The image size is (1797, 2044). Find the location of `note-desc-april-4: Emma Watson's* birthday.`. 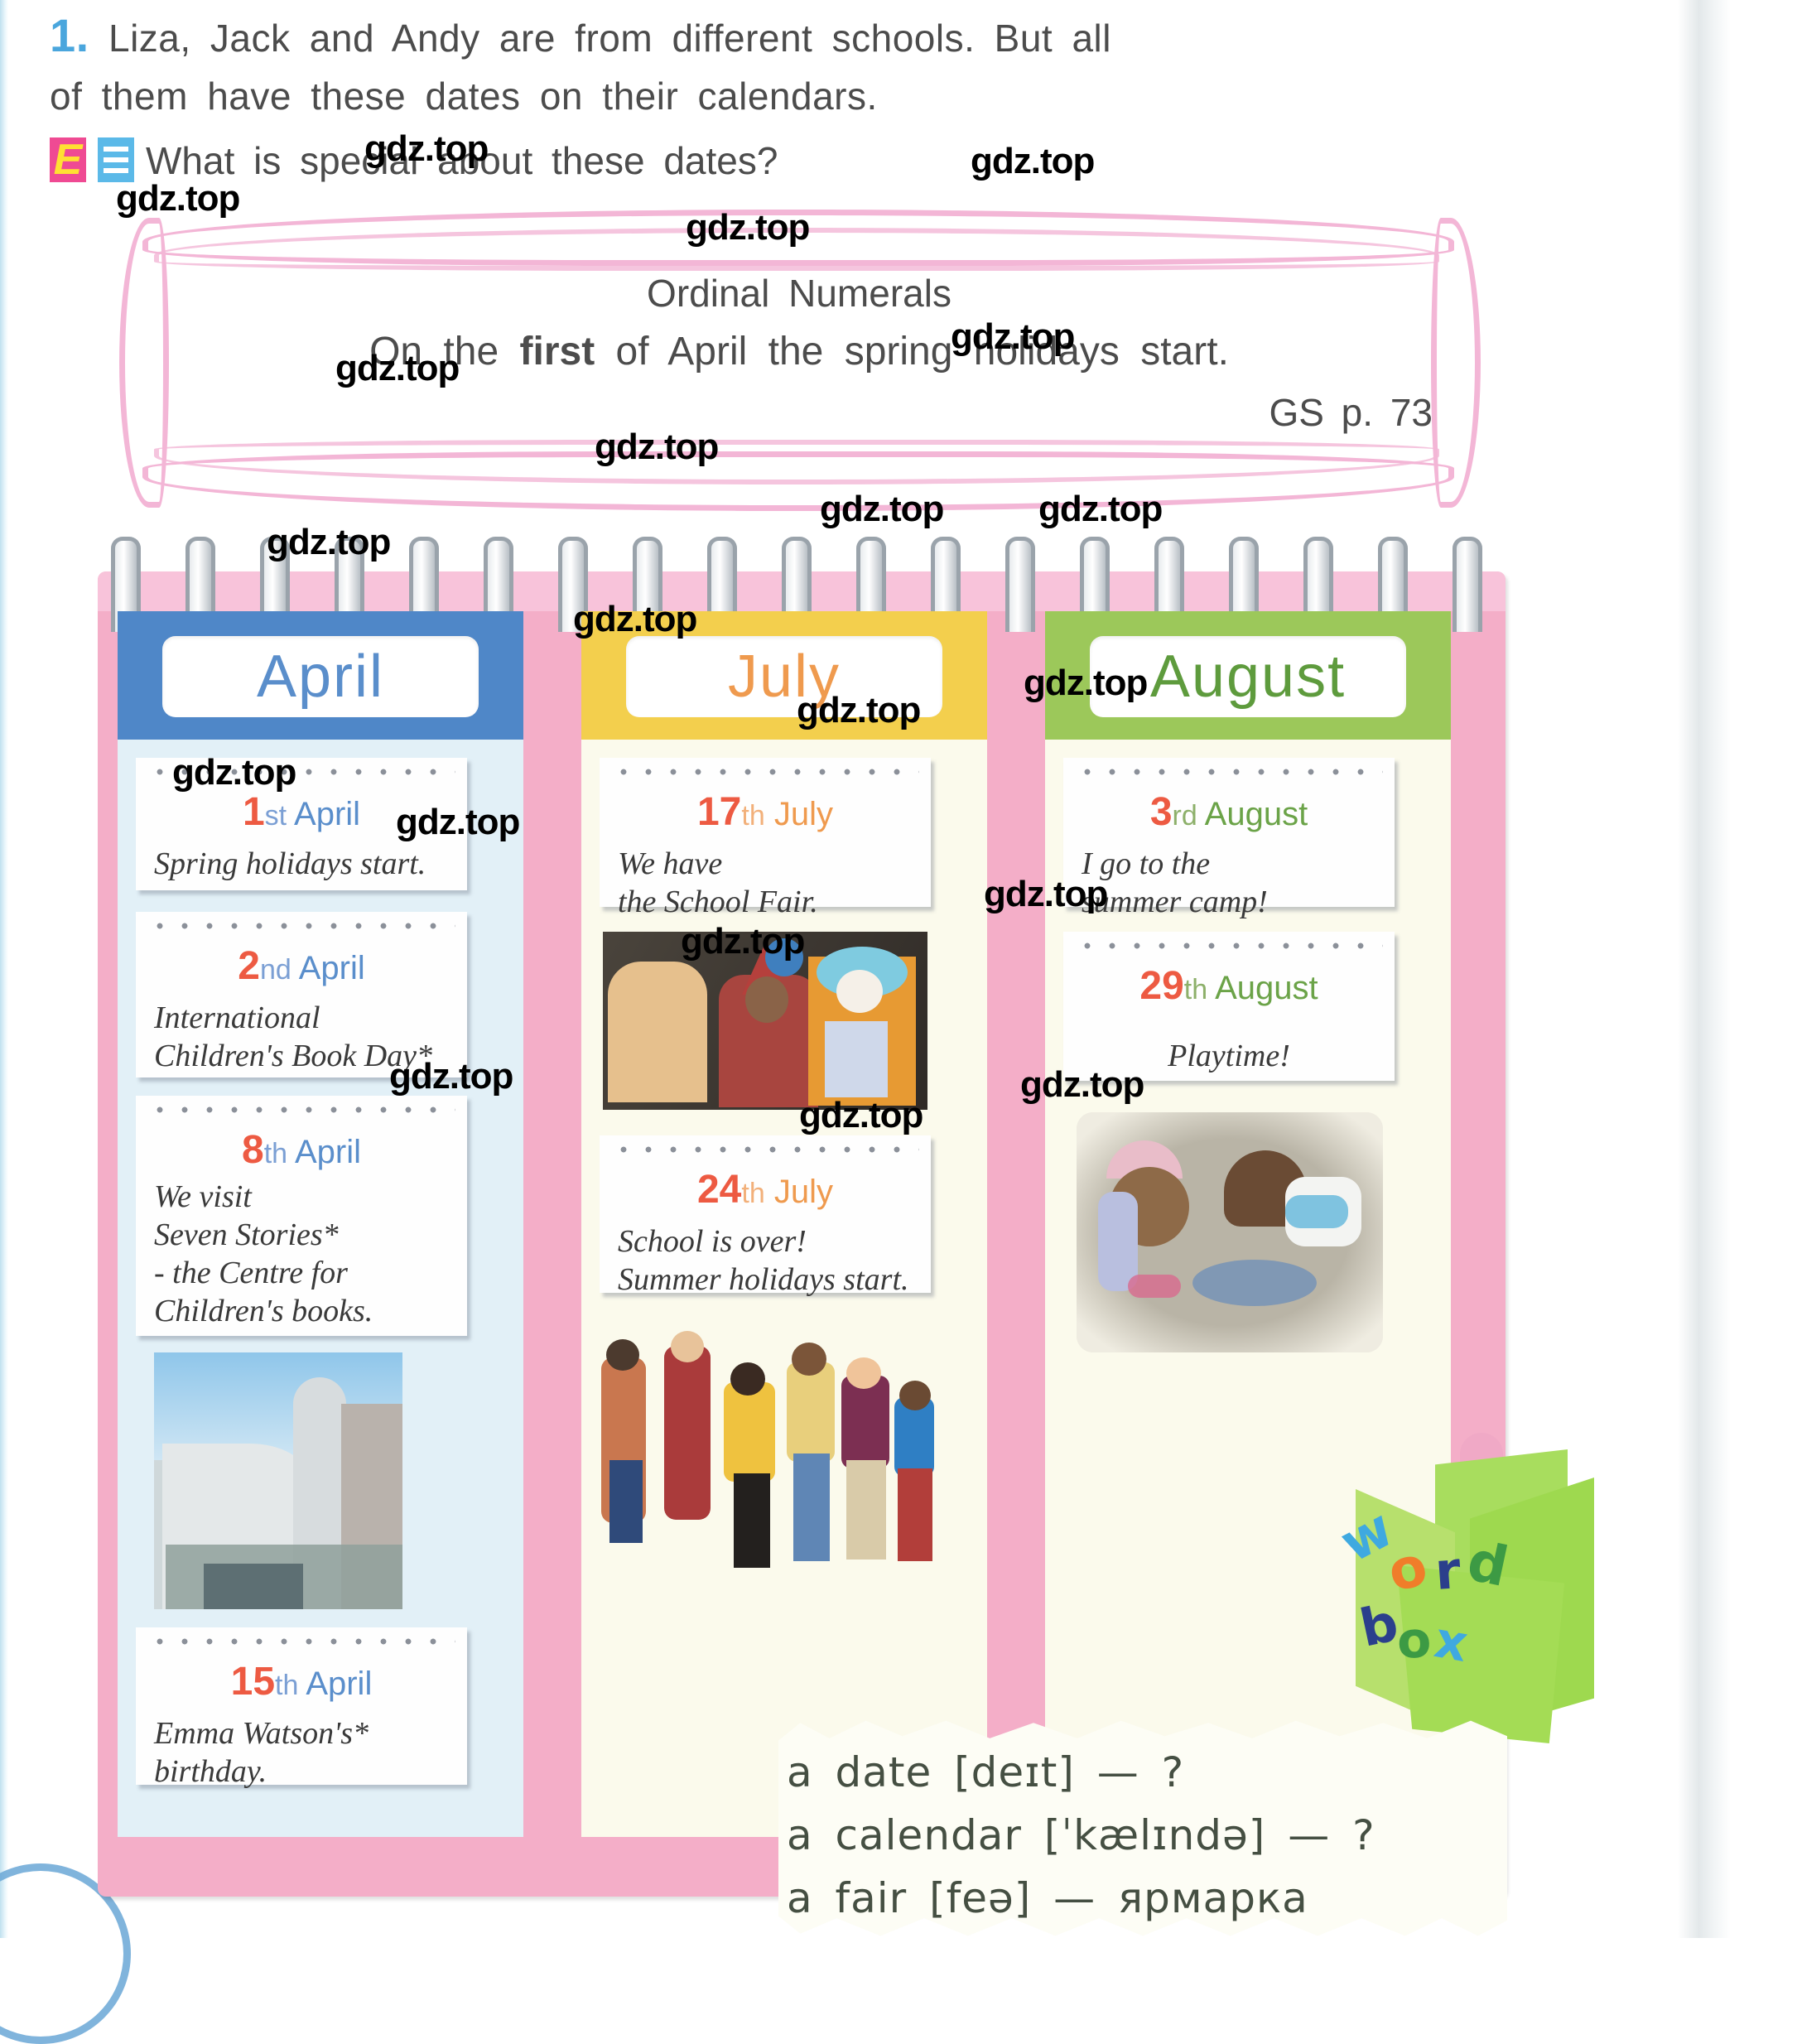

note-desc-april-4: Emma Watson's* birthday. is located at coordinates (261, 1752).